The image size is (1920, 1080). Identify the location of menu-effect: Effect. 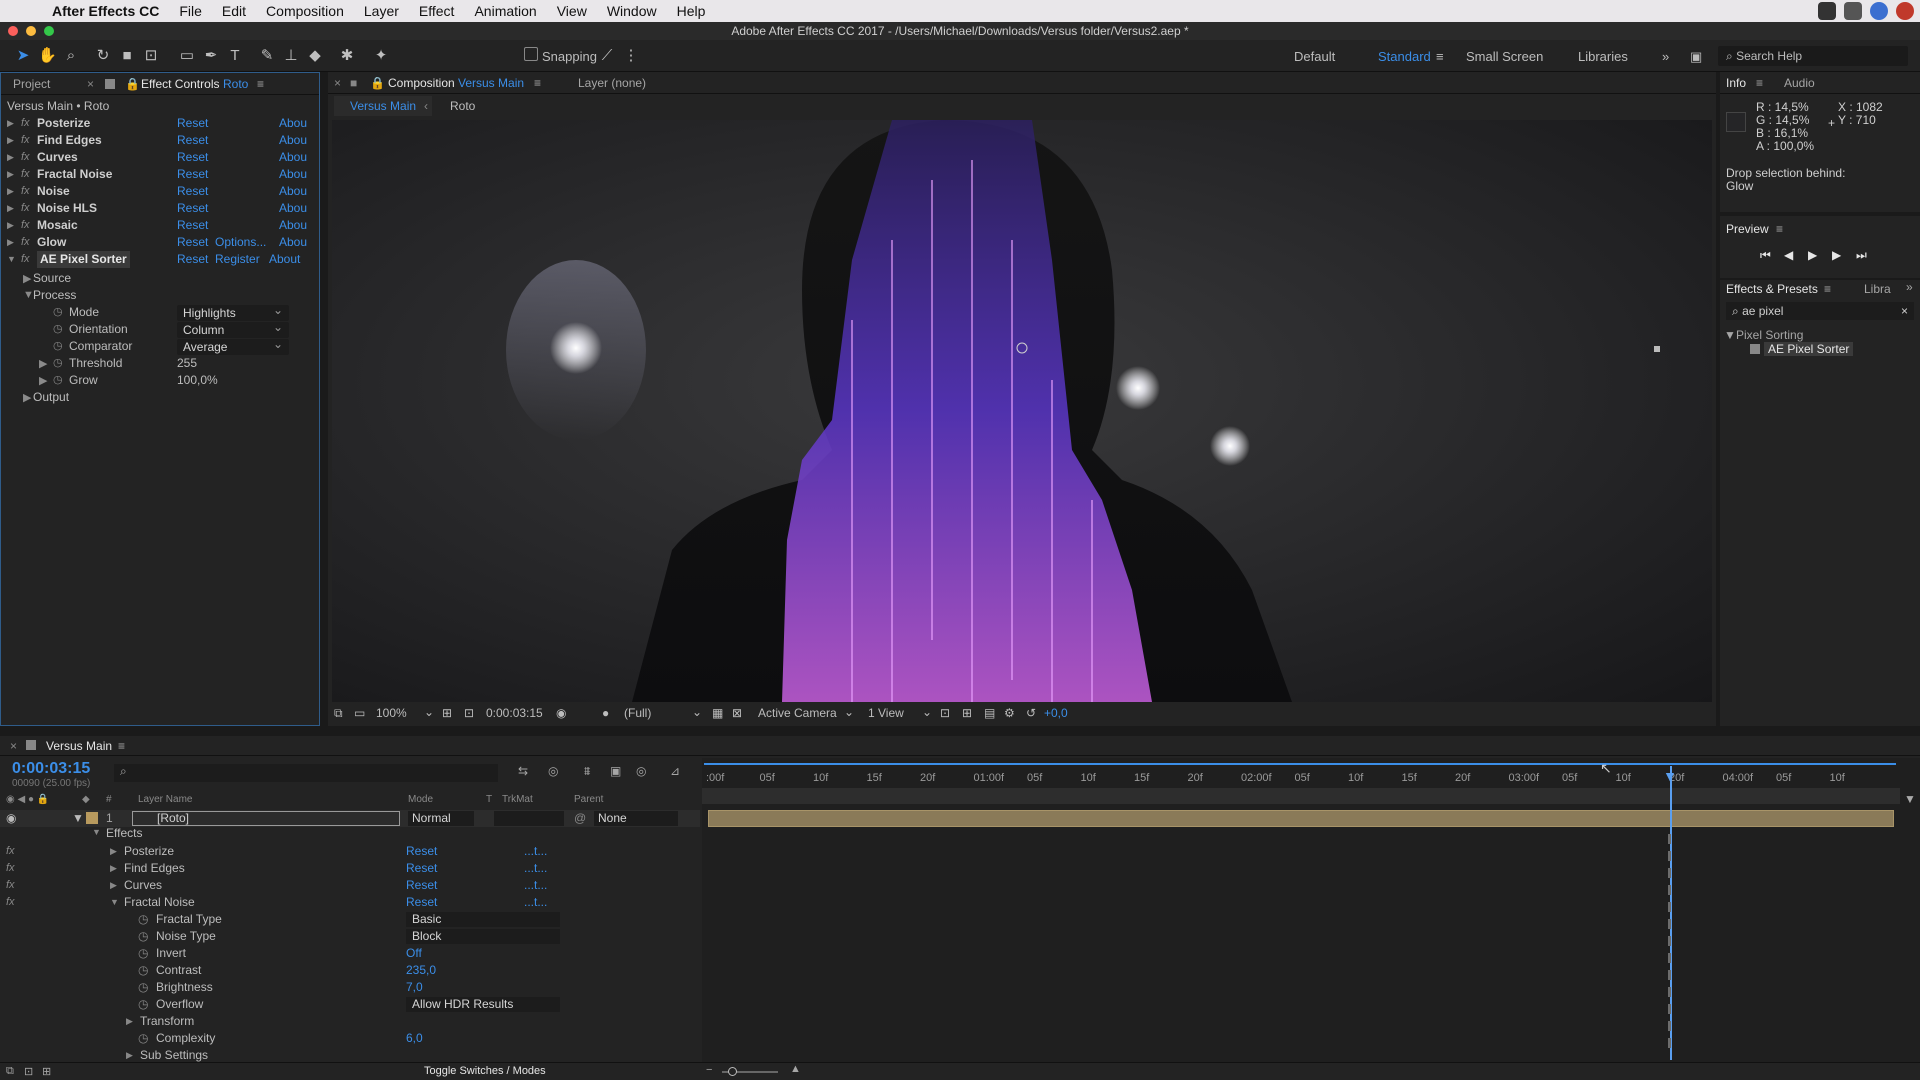
(437, 11).